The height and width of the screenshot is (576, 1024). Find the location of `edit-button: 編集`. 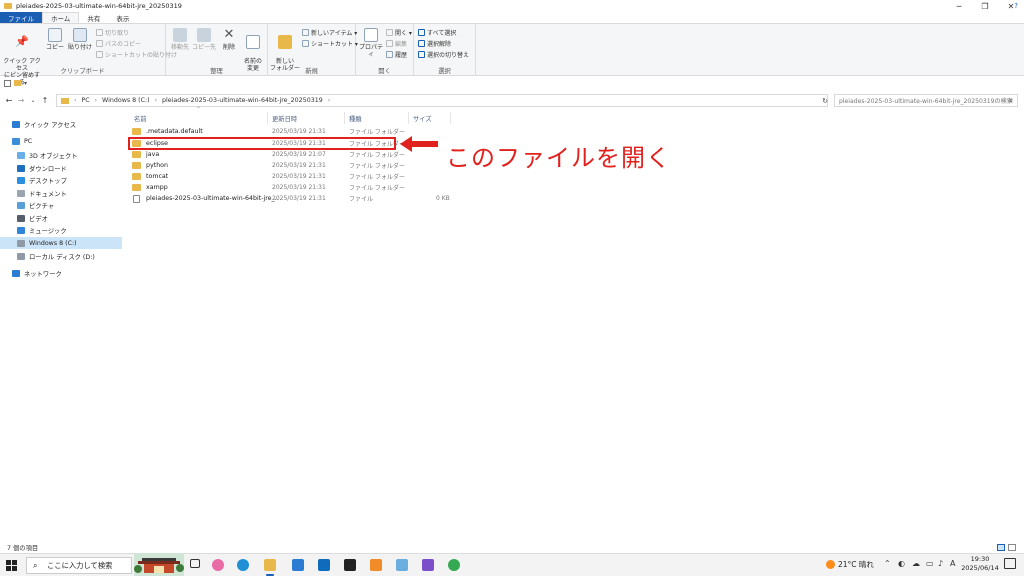

edit-button: 編集 is located at coordinates (396, 43).